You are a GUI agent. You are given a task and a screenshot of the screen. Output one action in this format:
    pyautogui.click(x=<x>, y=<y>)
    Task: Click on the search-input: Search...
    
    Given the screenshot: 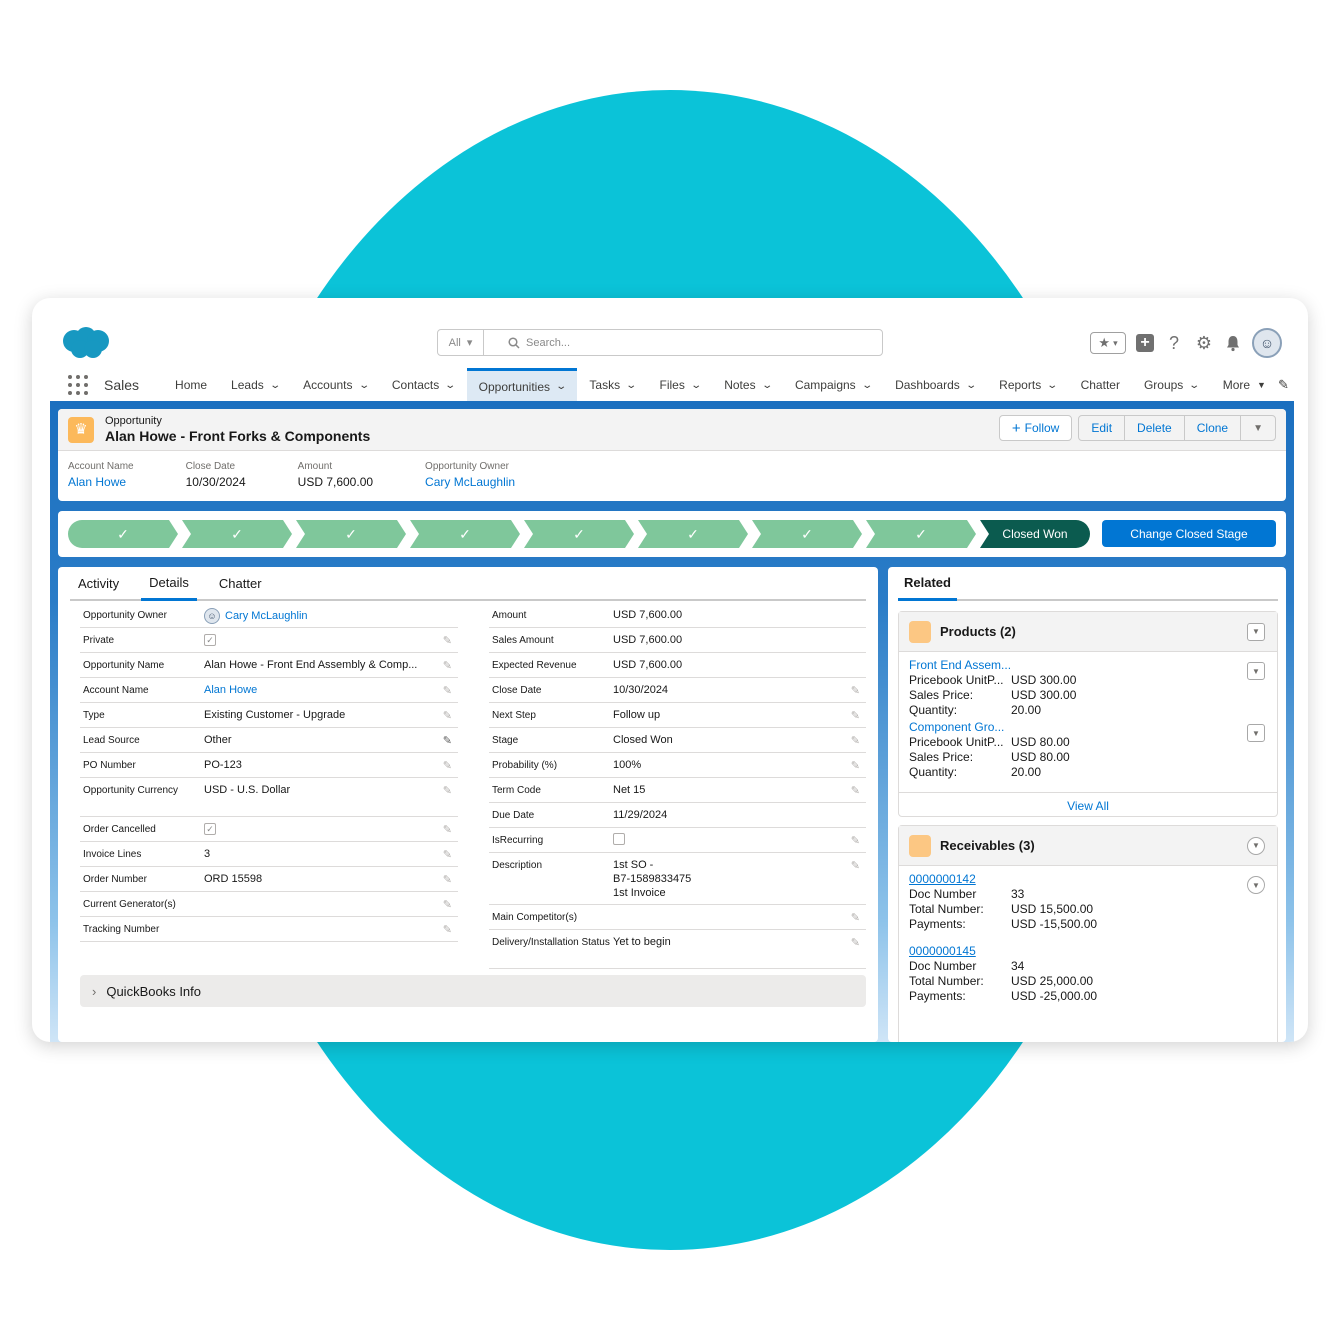 What is the action you would take?
    pyautogui.click(x=683, y=343)
    